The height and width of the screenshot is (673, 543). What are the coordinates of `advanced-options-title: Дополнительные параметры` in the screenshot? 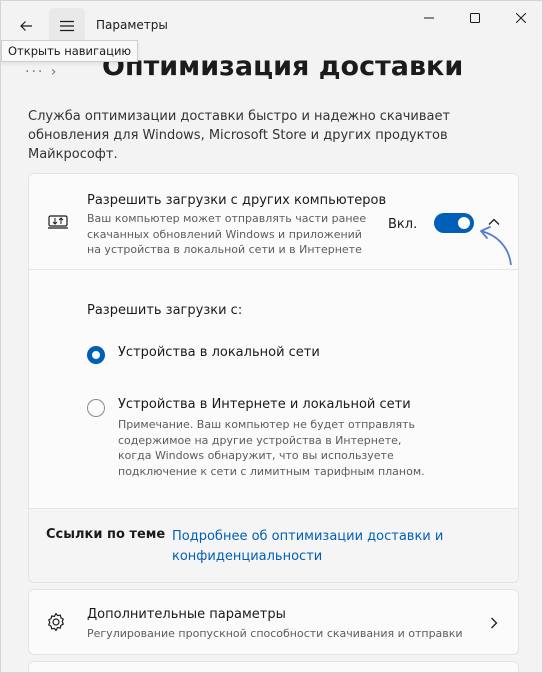 It's located at (186, 614).